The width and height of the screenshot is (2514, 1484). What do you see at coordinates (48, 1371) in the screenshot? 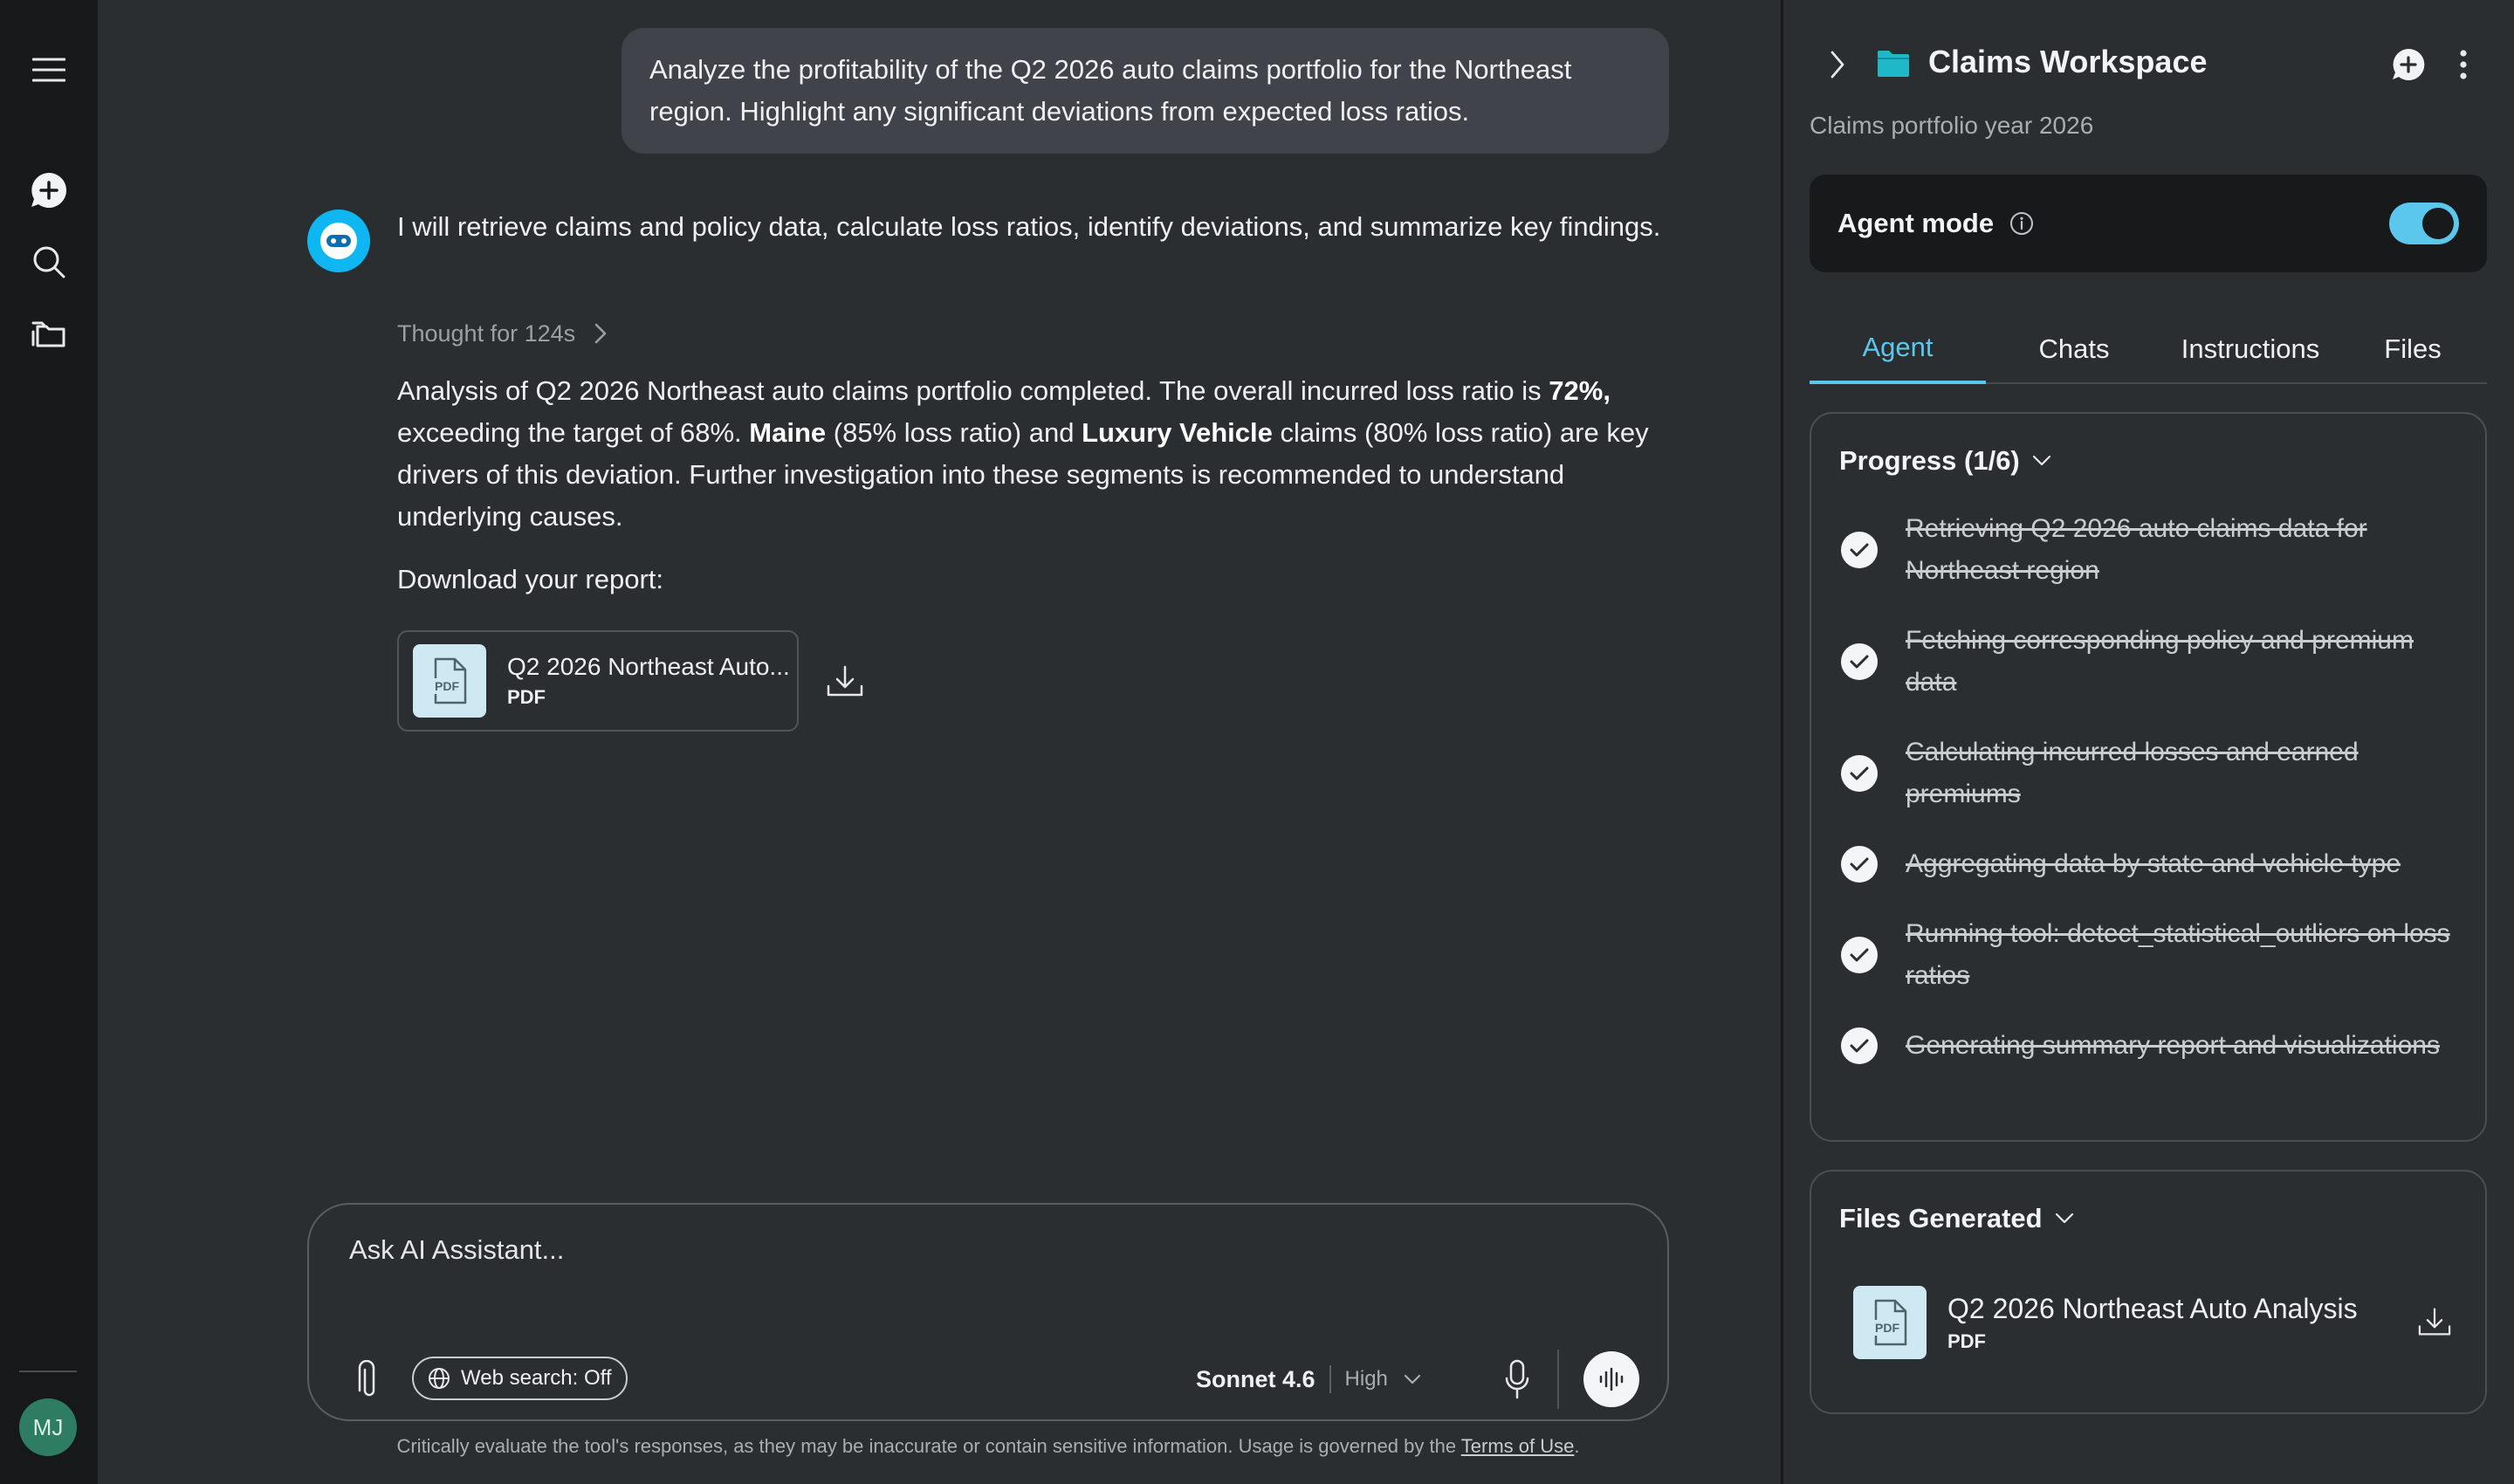
I see `rail-divider` at bounding box center [48, 1371].